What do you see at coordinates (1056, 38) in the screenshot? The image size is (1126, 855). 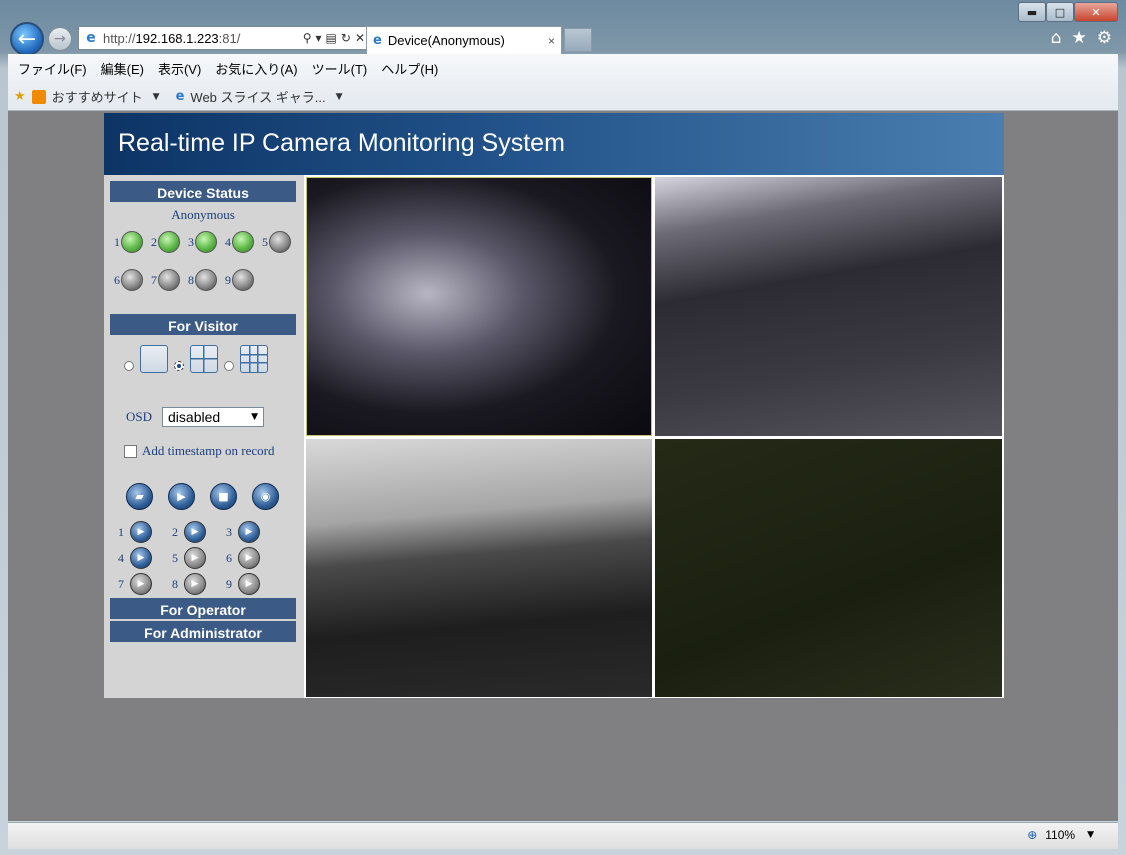 I see `home-icon: ⌂` at bounding box center [1056, 38].